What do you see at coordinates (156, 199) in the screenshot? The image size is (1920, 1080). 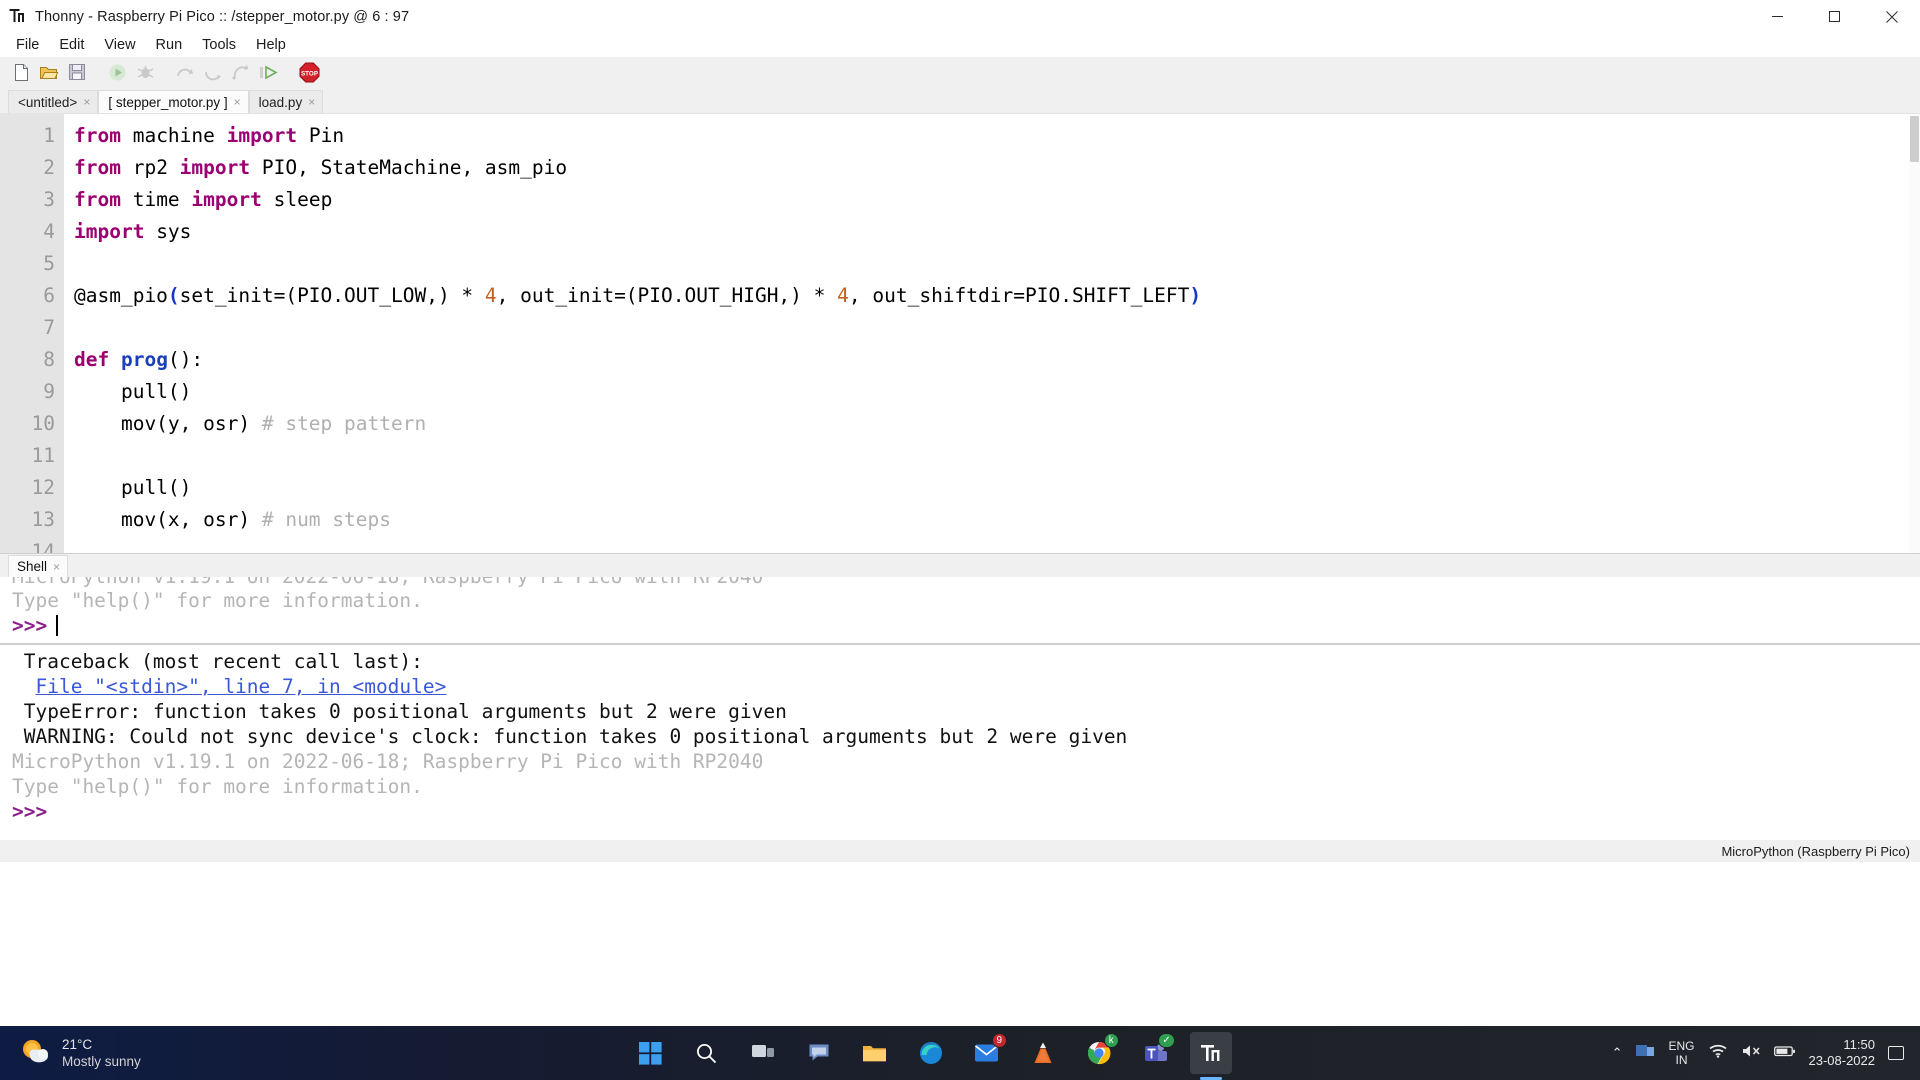 I see `code-token: time` at bounding box center [156, 199].